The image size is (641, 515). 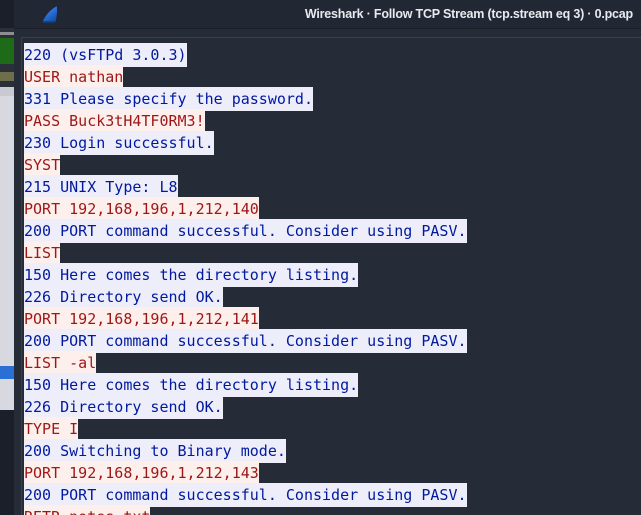 What do you see at coordinates (87, 510) in the screenshot?
I see `stream-line-text: RETR notes.txt` at bounding box center [87, 510].